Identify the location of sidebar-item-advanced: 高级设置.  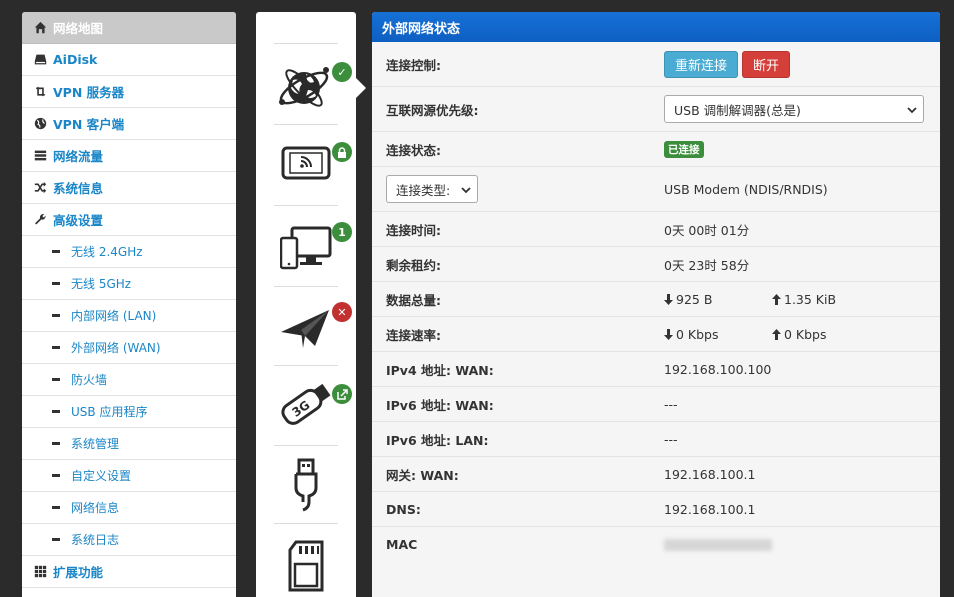
(129, 220).